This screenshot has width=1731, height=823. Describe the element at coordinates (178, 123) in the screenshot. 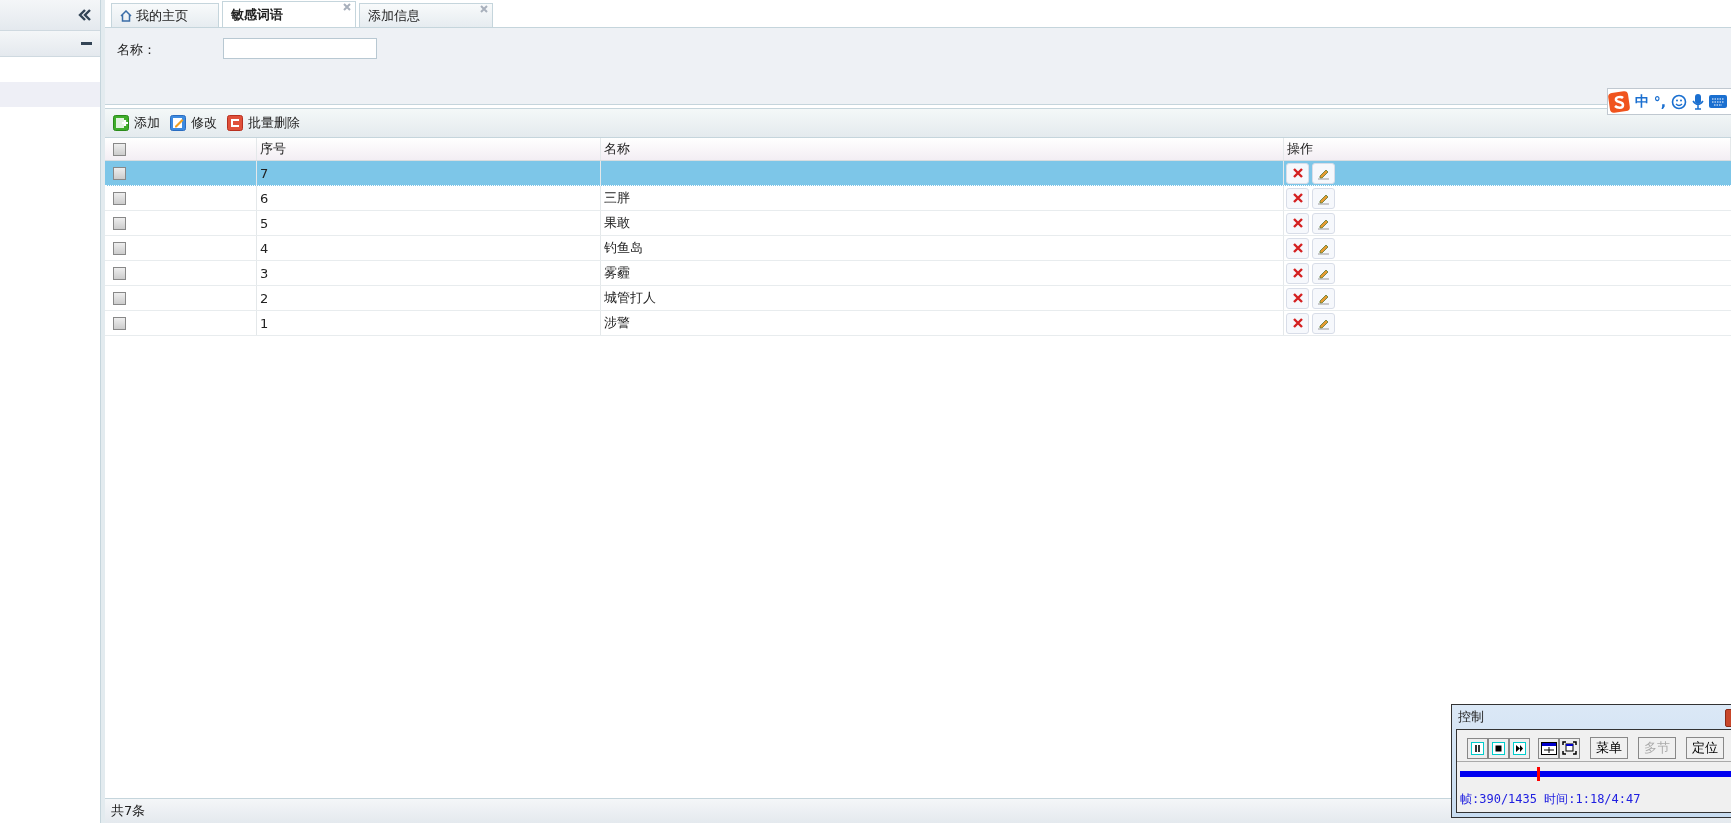

I see `edit-icon` at that location.